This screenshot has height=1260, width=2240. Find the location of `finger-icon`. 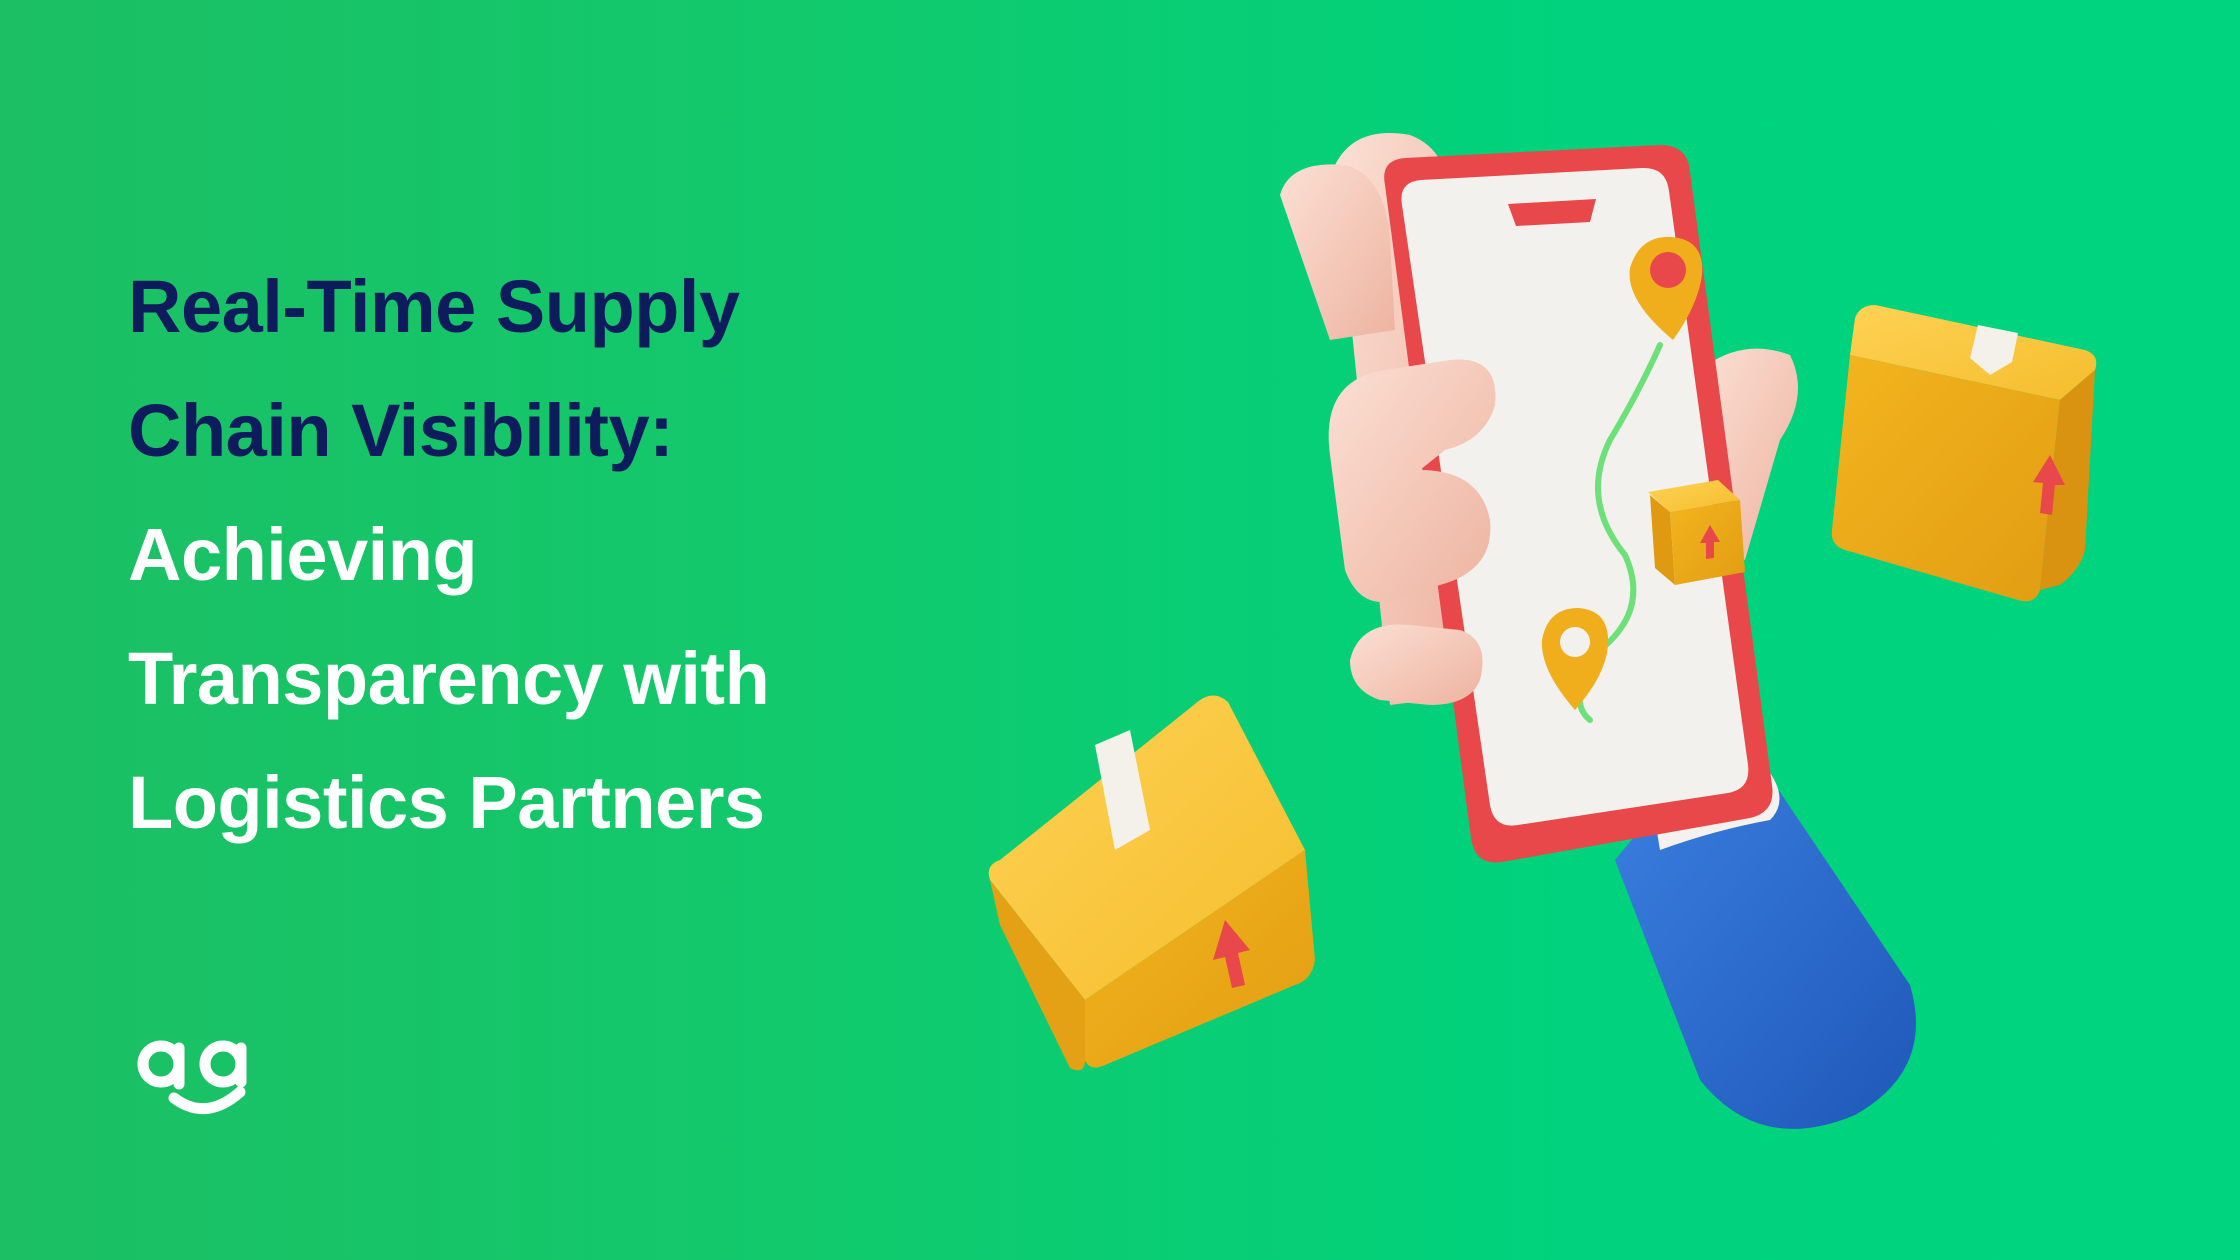

finger-icon is located at coordinates (1416, 664).